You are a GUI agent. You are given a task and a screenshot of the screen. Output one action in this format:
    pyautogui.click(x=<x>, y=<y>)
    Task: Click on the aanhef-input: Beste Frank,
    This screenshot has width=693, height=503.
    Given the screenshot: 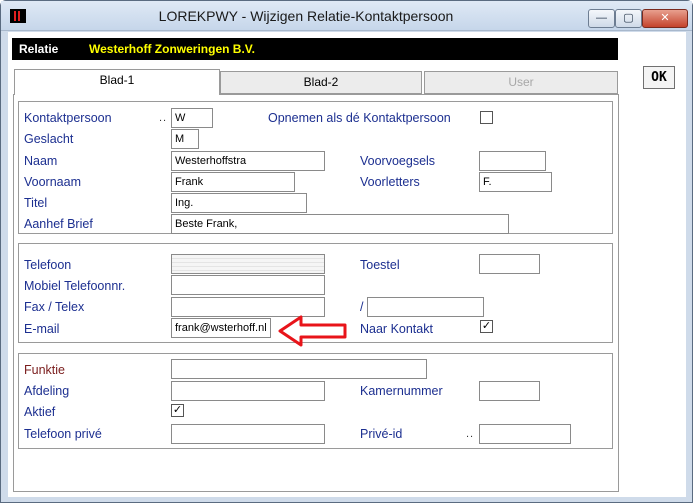 What is the action you would take?
    pyautogui.click(x=340, y=224)
    